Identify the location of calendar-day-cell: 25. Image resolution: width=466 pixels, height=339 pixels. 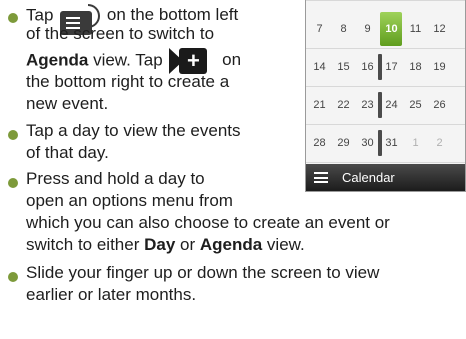
(415, 105).